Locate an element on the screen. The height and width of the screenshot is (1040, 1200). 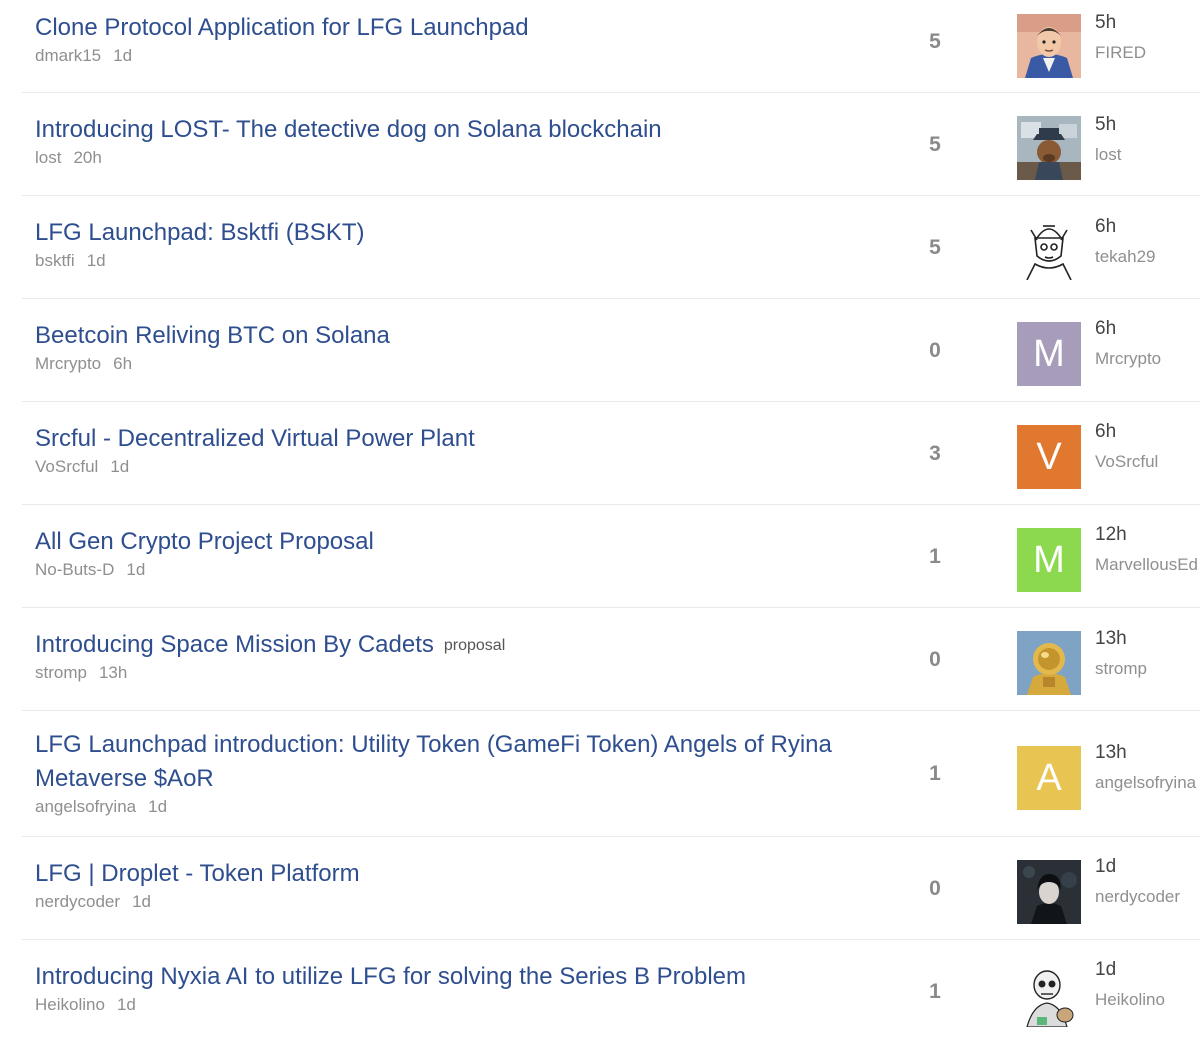
last-activity: 6h Mrcrypto is located at coordinates (1147, 344).